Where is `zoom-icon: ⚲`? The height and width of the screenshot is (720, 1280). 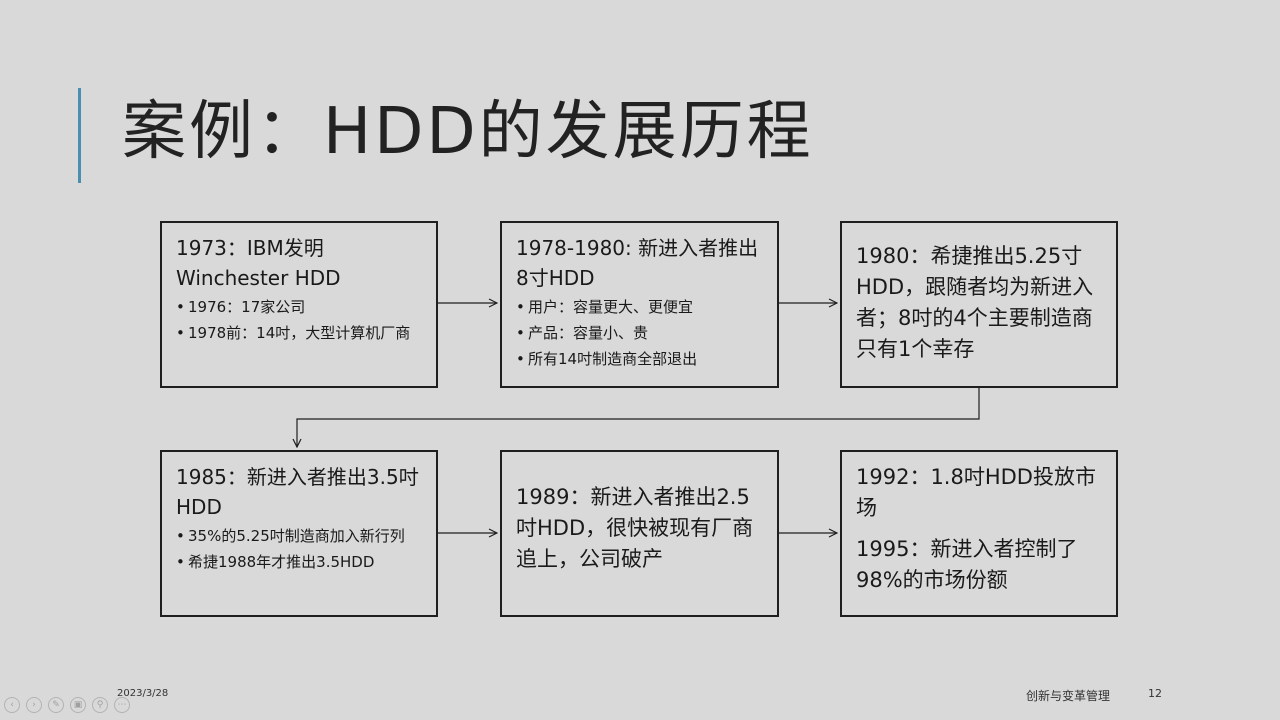 zoom-icon: ⚲ is located at coordinates (100, 705).